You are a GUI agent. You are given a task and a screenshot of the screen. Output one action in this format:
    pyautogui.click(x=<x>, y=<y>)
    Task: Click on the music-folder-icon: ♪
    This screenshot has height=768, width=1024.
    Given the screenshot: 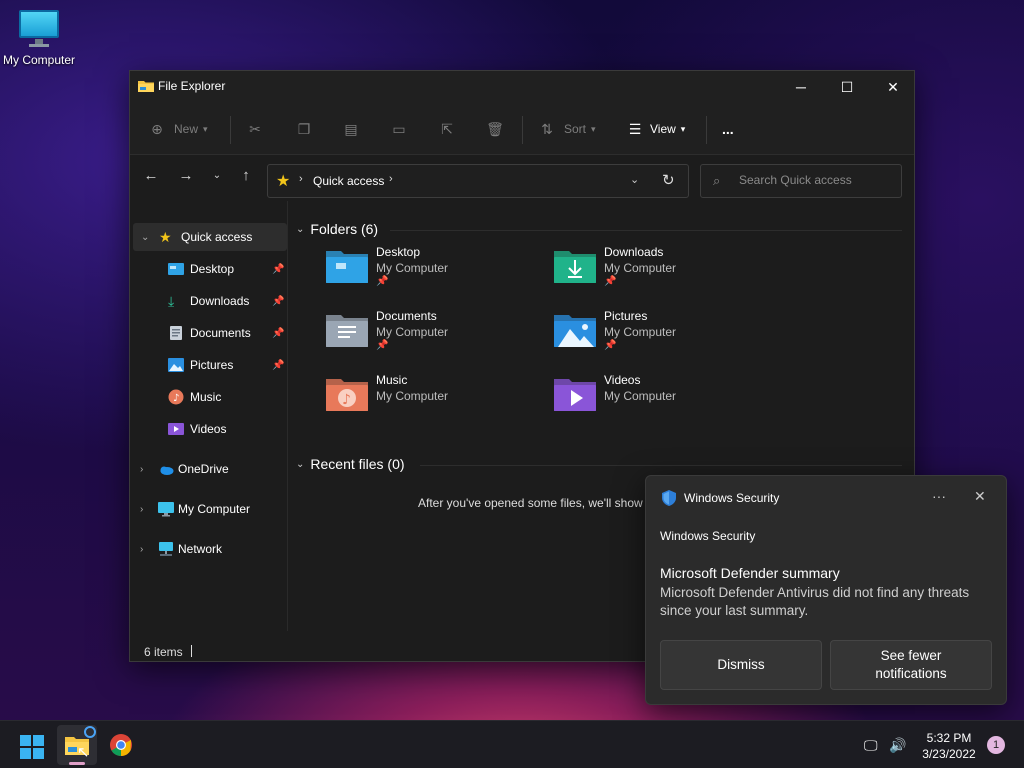 What is the action you would take?
    pyautogui.click(x=347, y=395)
    